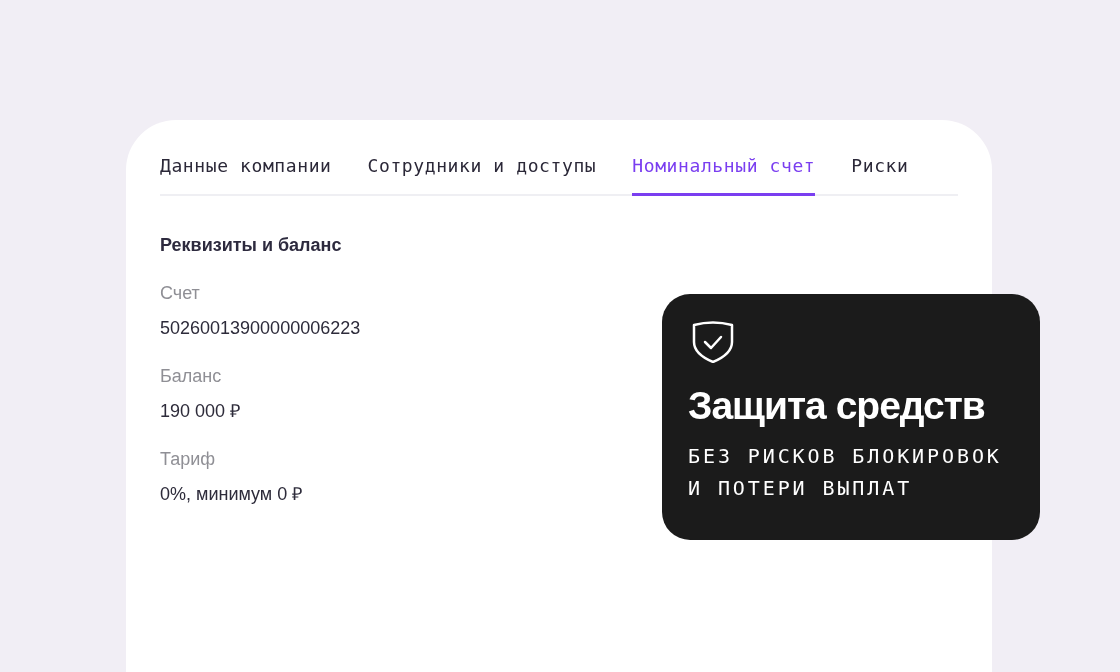  I want to click on section-title: Реквизиты и баланс, so click(251, 245).